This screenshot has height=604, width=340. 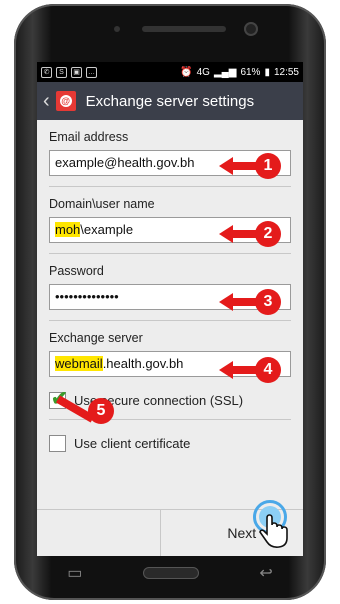 What do you see at coordinates (250, 166) in the screenshot?
I see `annotation-arrow-1: 1` at bounding box center [250, 166].